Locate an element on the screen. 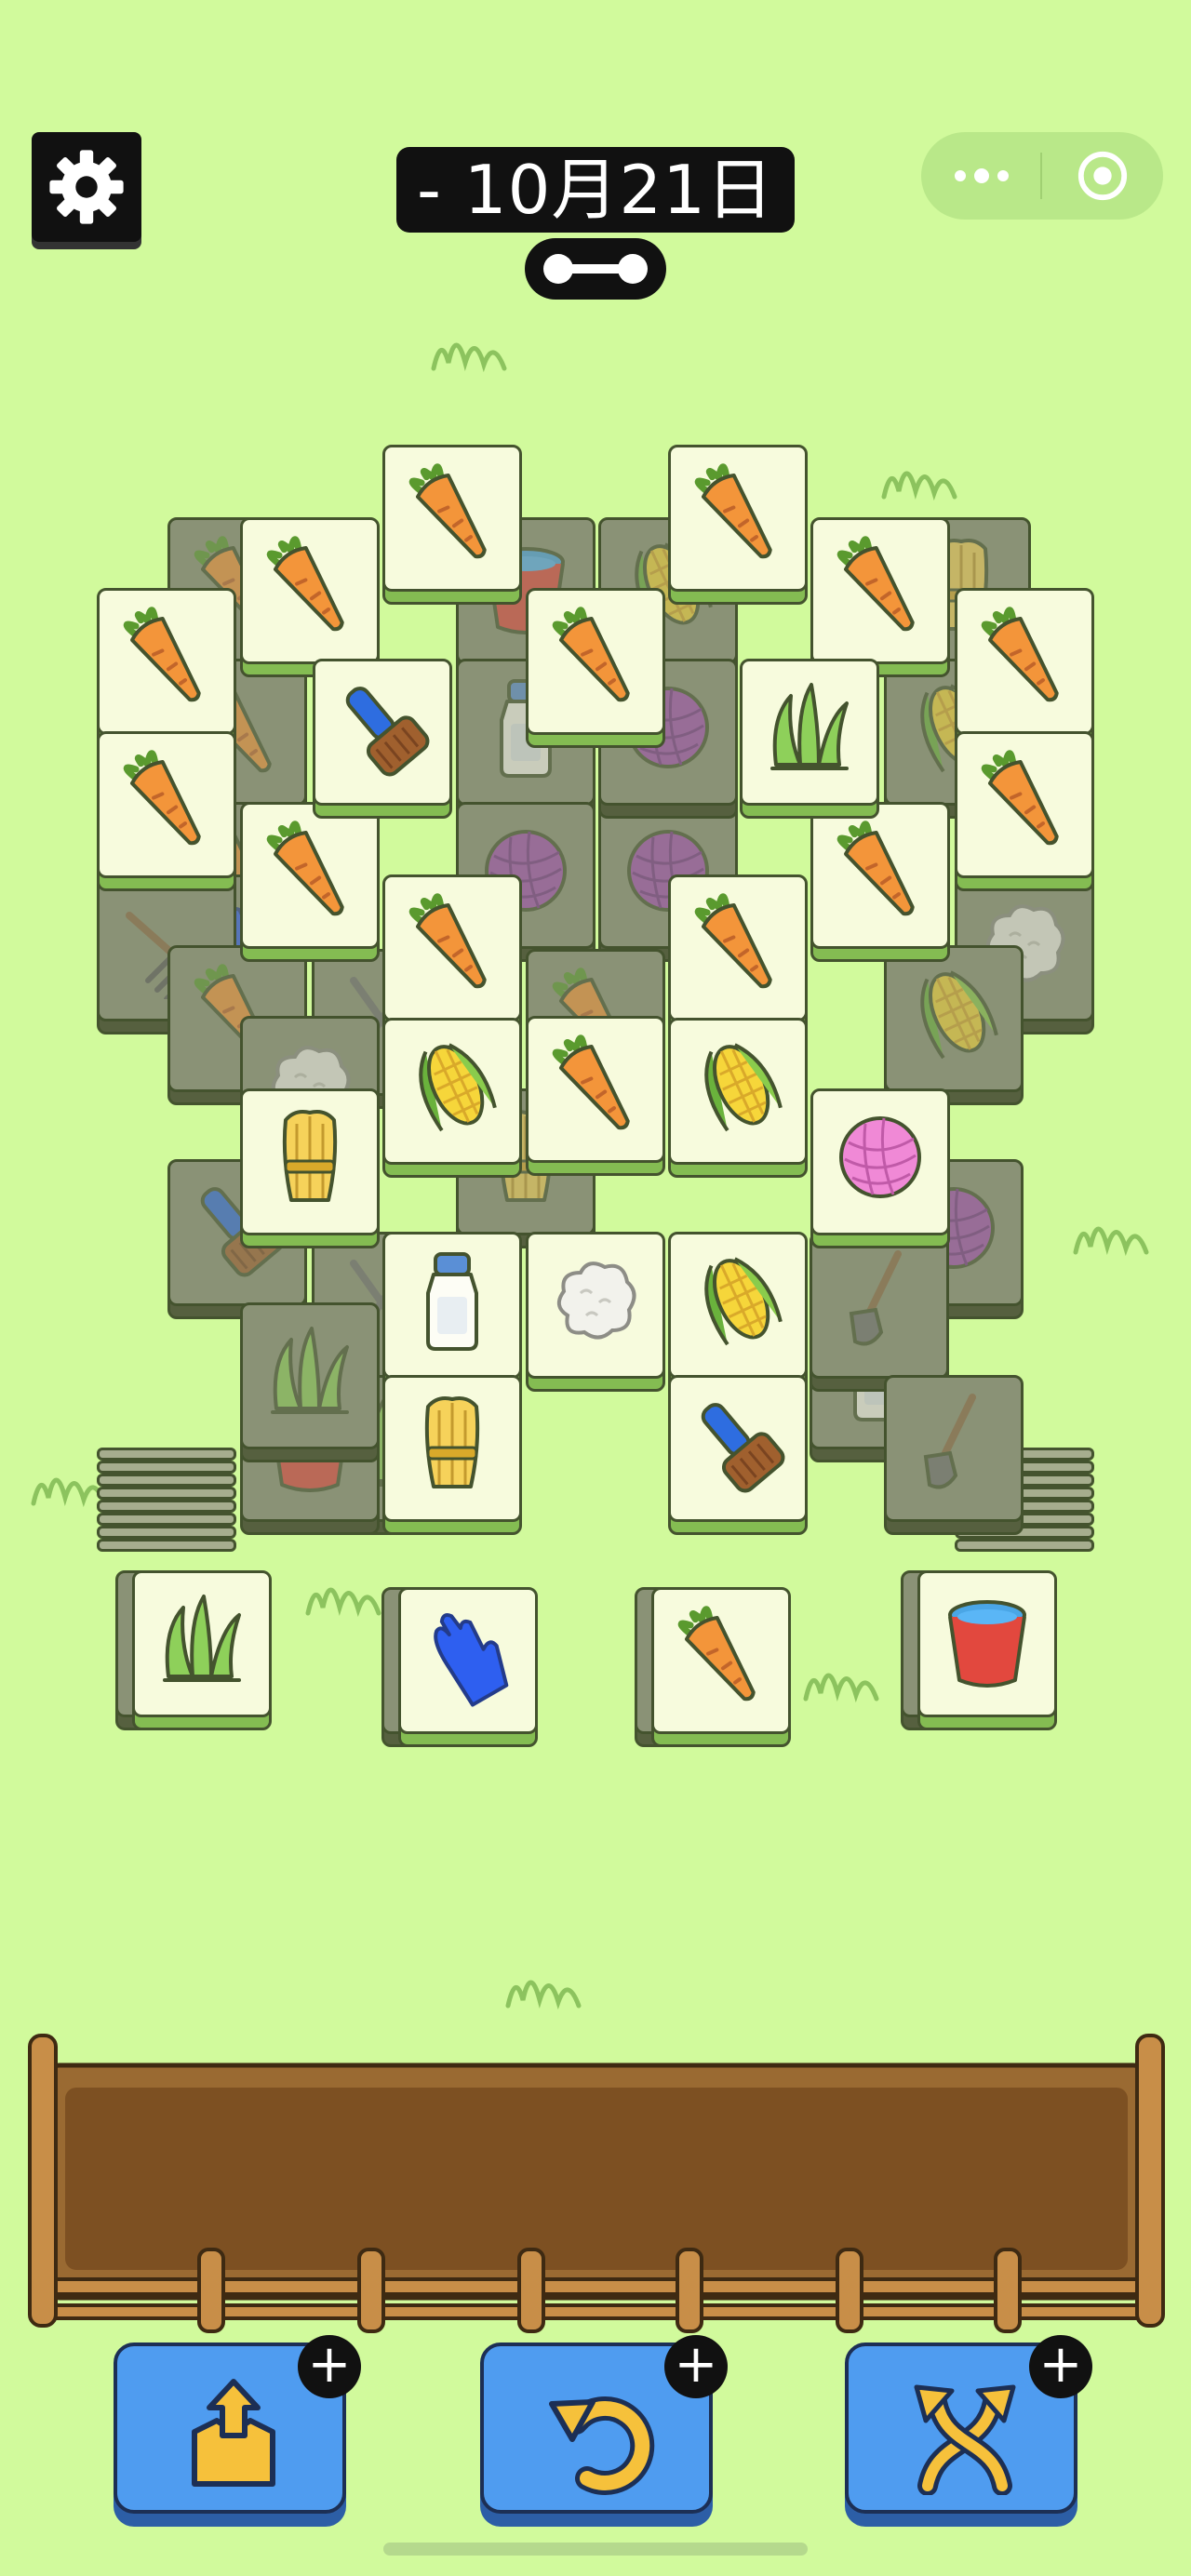  gear-icon is located at coordinates (86, 187).